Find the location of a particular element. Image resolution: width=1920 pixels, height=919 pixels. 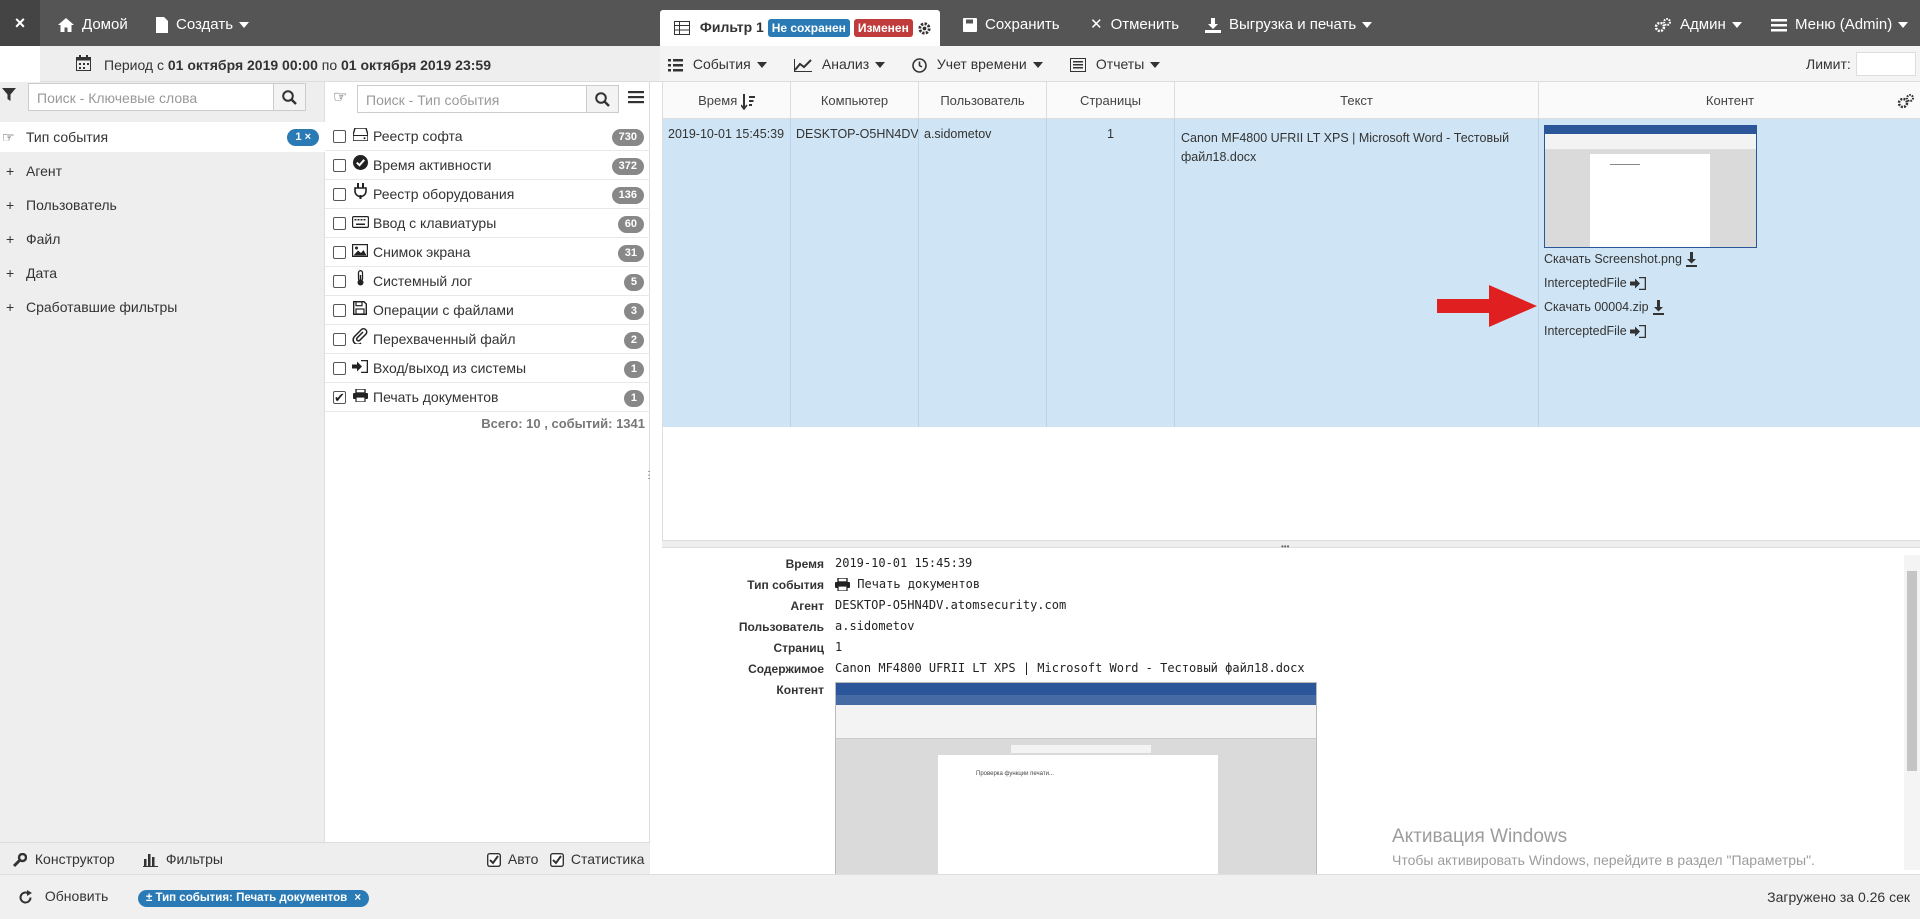

event-type-item: Перехваченный файл 2 is located at coordinates (487, 339).